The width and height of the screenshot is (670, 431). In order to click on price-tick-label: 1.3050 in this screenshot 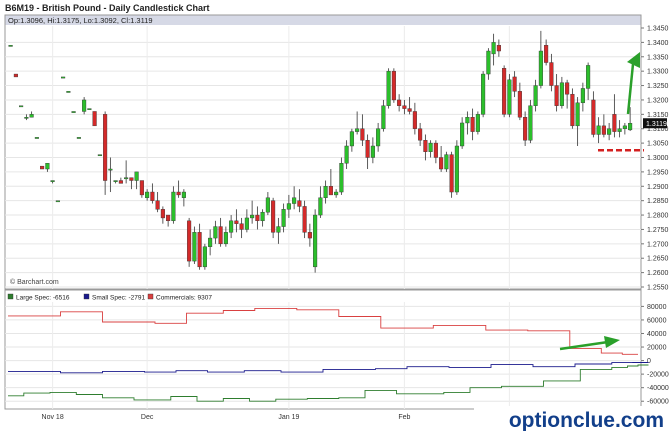, I will do `click(658, 144)`.